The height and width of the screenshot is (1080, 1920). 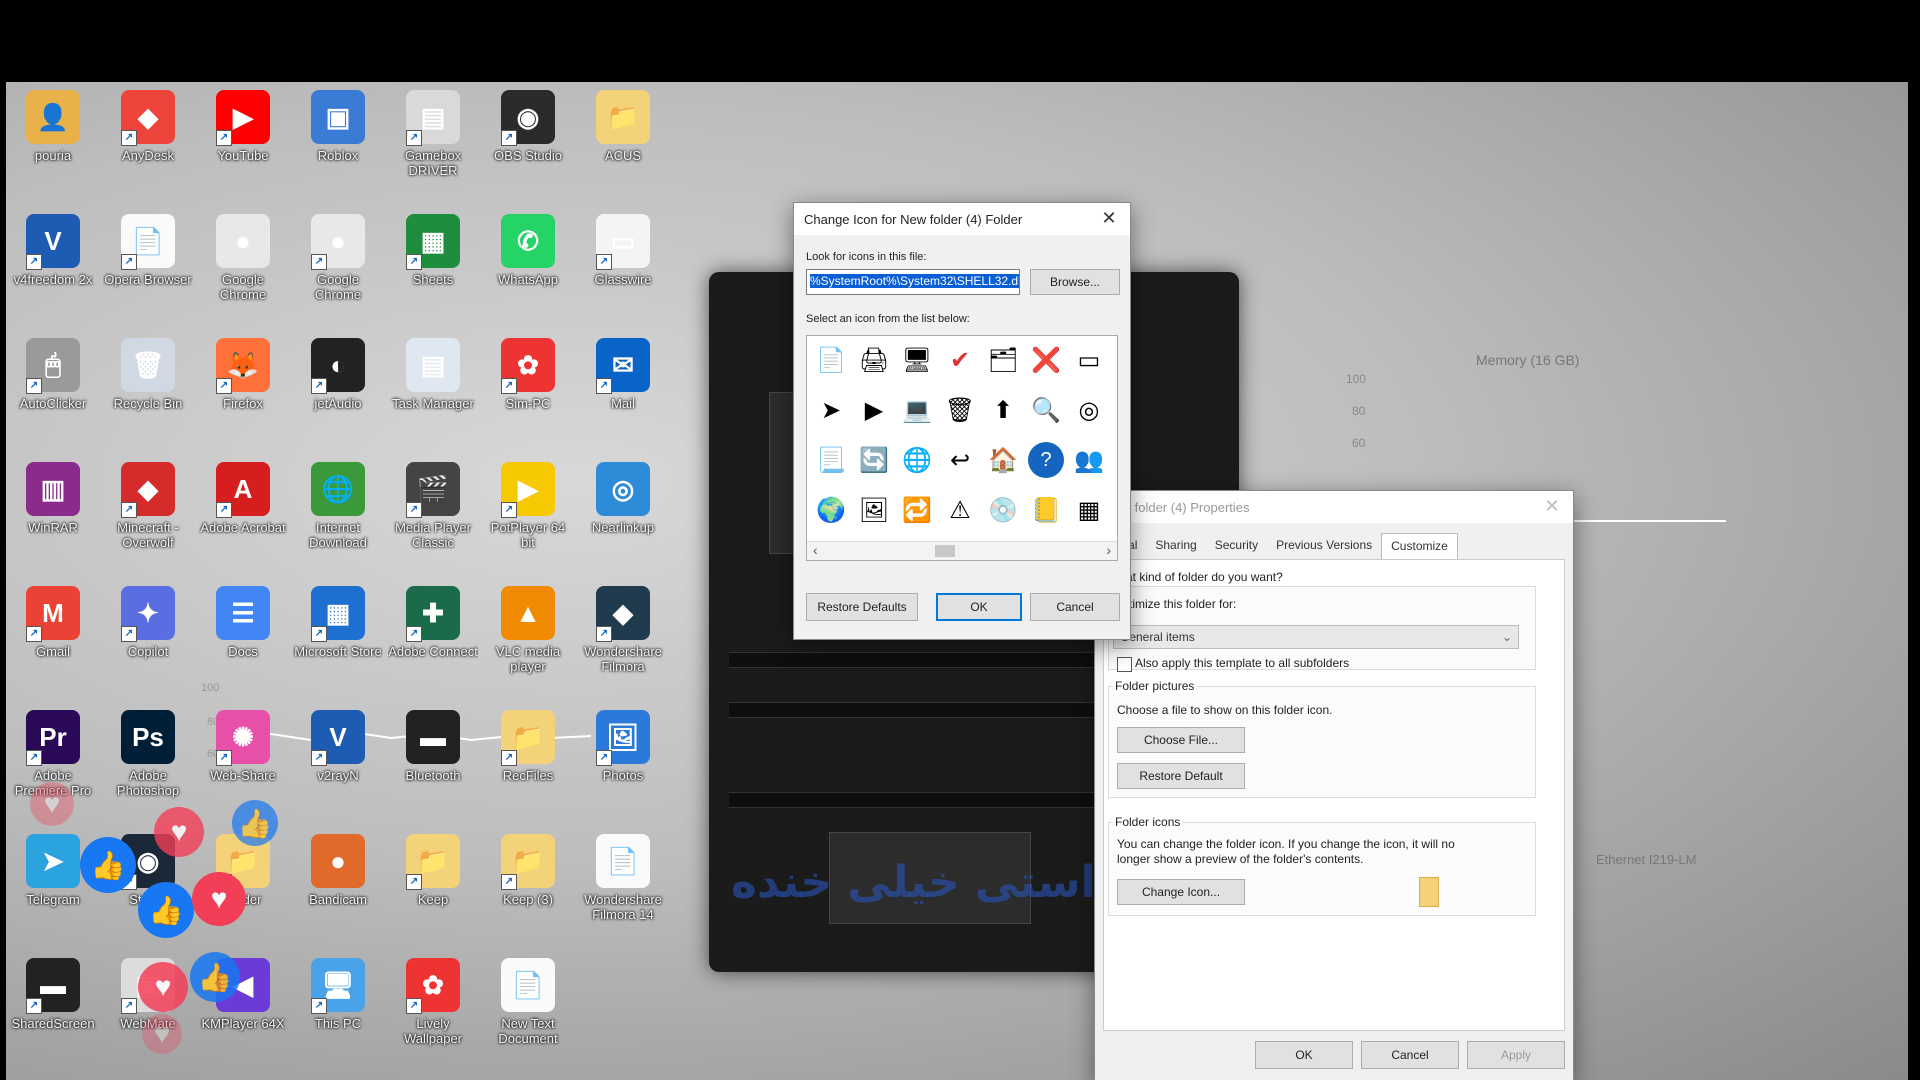 I want to click on change-icon-cancel-button: Cancel, so click(x=1075, y=607).